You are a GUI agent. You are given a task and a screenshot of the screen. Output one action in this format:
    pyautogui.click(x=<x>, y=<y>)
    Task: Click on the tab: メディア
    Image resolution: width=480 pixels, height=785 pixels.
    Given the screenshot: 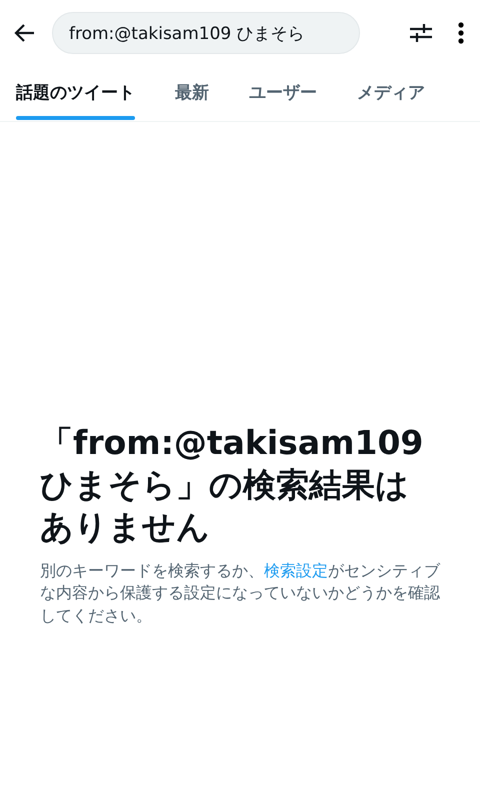 What is the action you would take?
    pyautogui.click(x=391, y=93)
    